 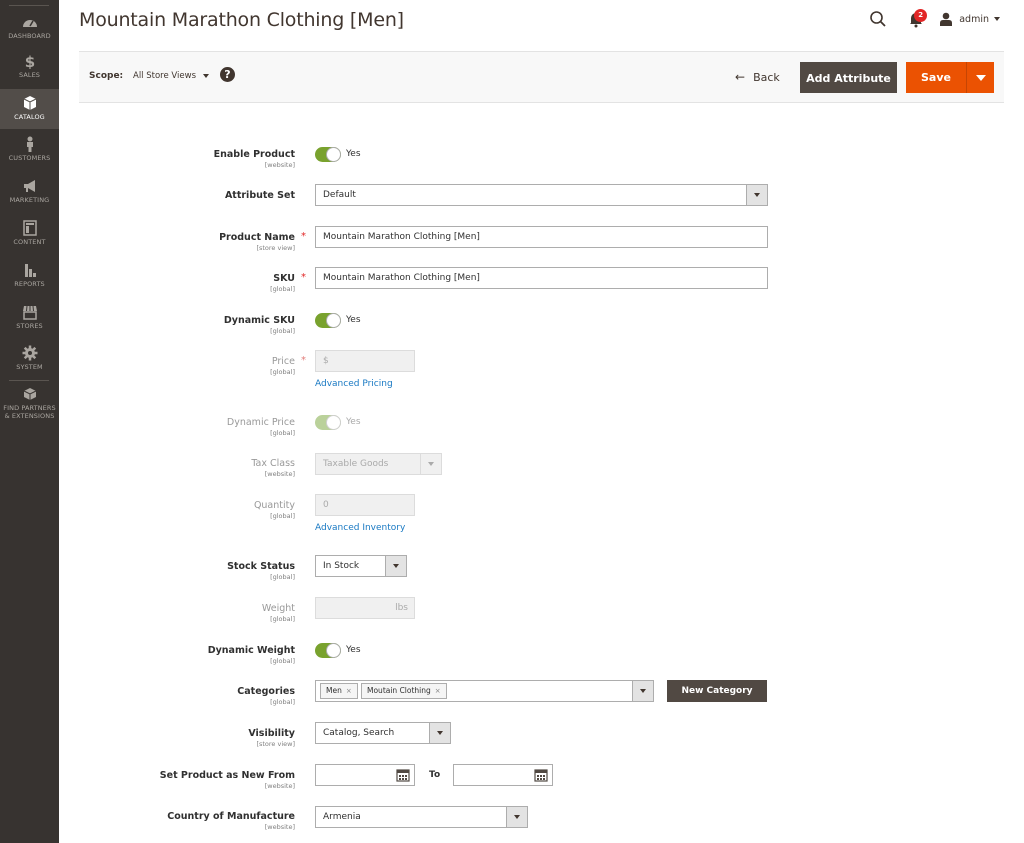 What do you see at coordinates (29, 103) in the screenshot?
I see `box-icon` at bounding box center [29, 103].